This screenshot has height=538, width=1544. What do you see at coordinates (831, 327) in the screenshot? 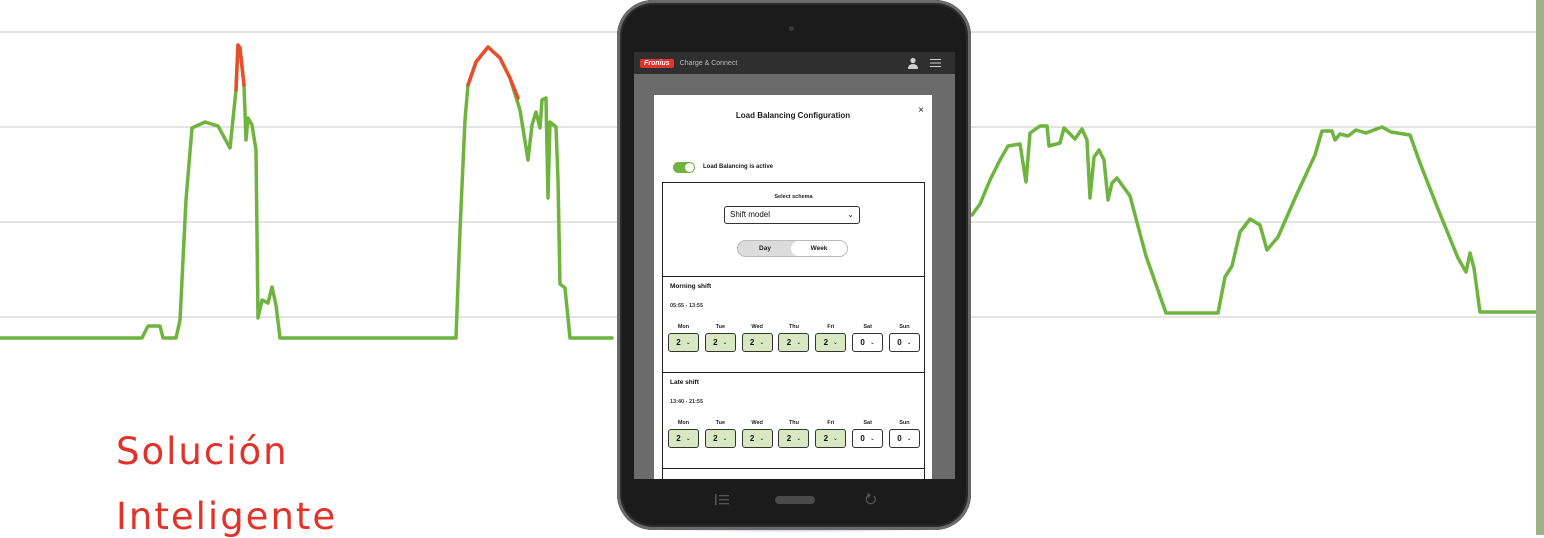
I see `day-label: Fri` at bounding box center [831, 327].